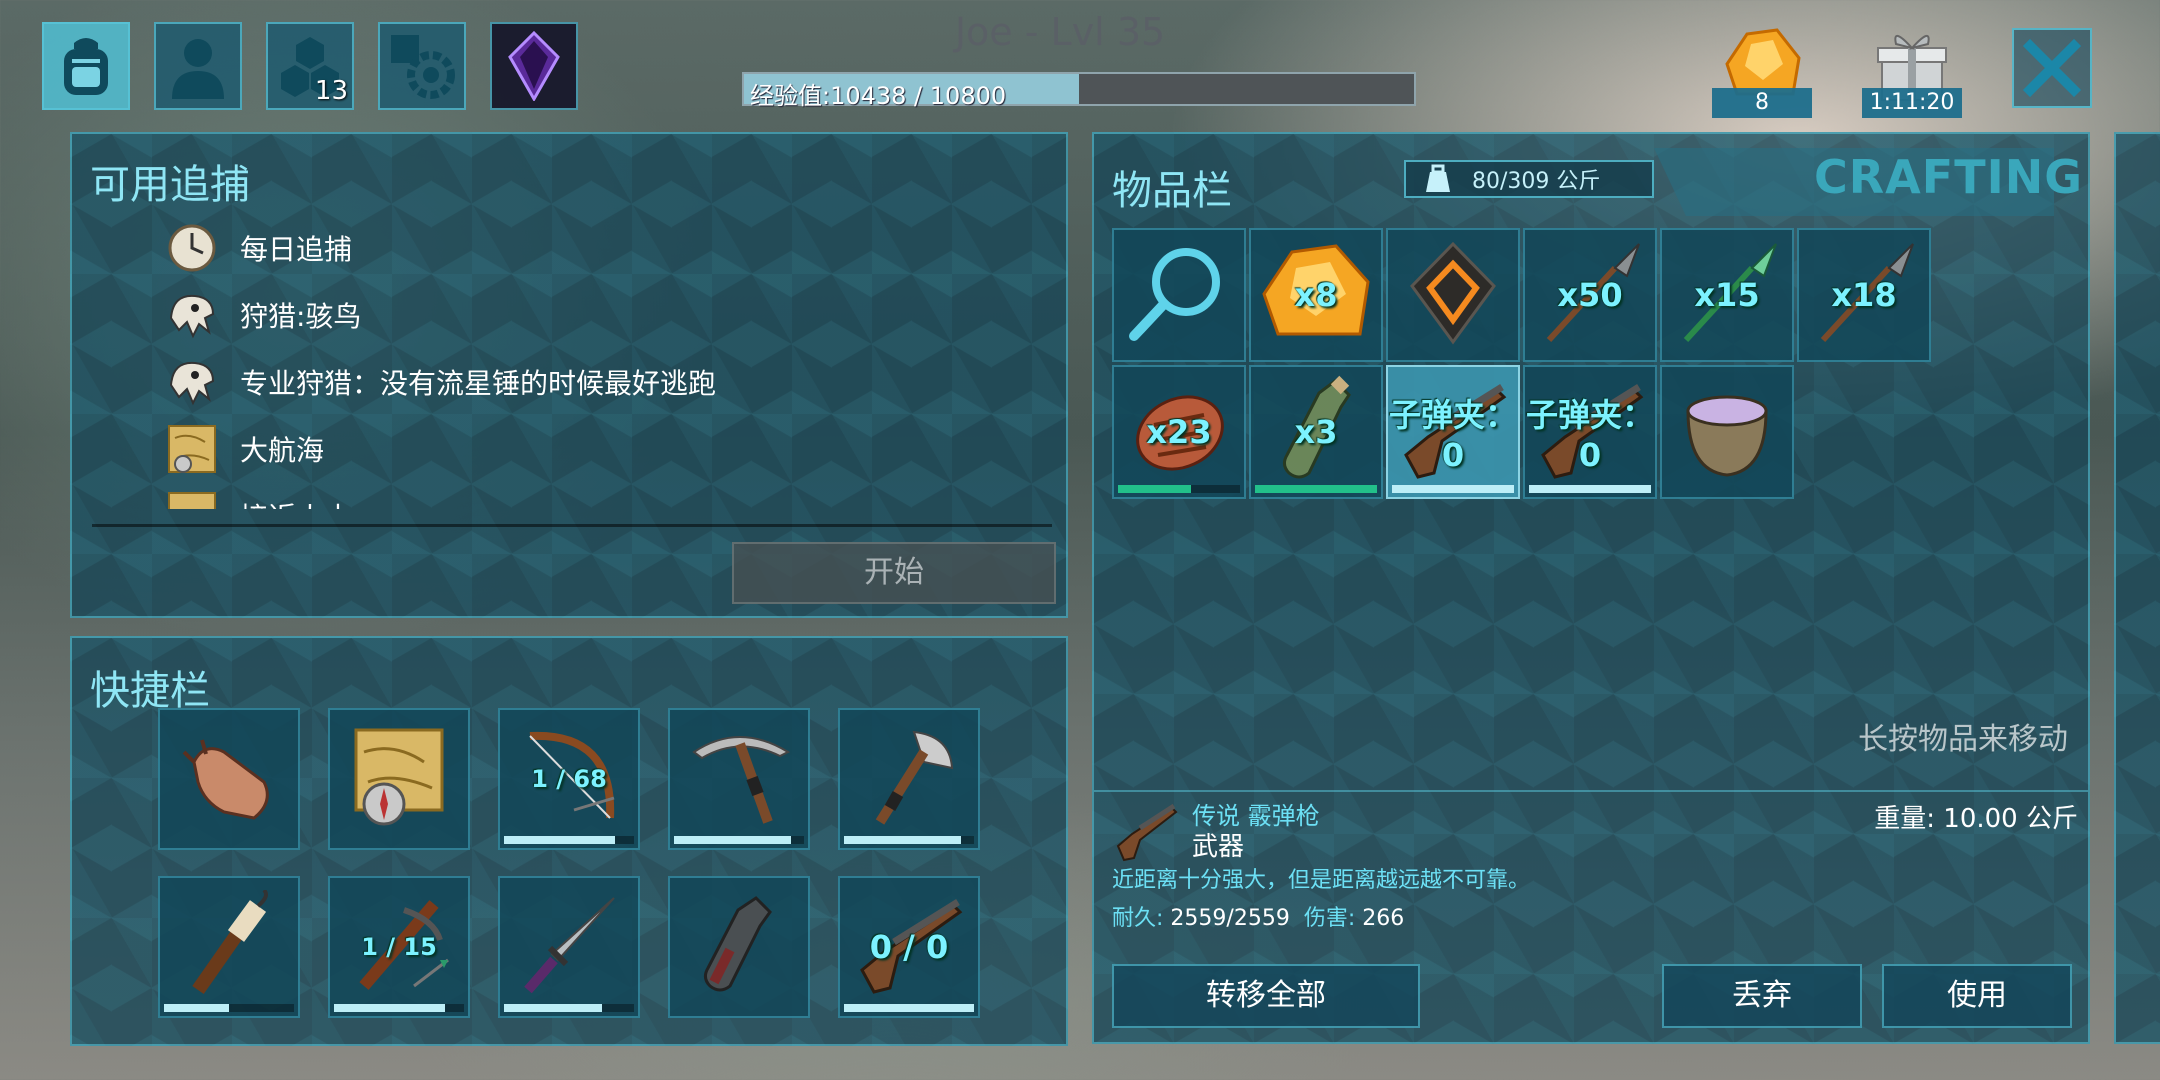 This screenshot has height=1080, width=2160. Describe the element at coordinates (192, 315) in the screenshot. I see `dino-skull-icon` at that location.